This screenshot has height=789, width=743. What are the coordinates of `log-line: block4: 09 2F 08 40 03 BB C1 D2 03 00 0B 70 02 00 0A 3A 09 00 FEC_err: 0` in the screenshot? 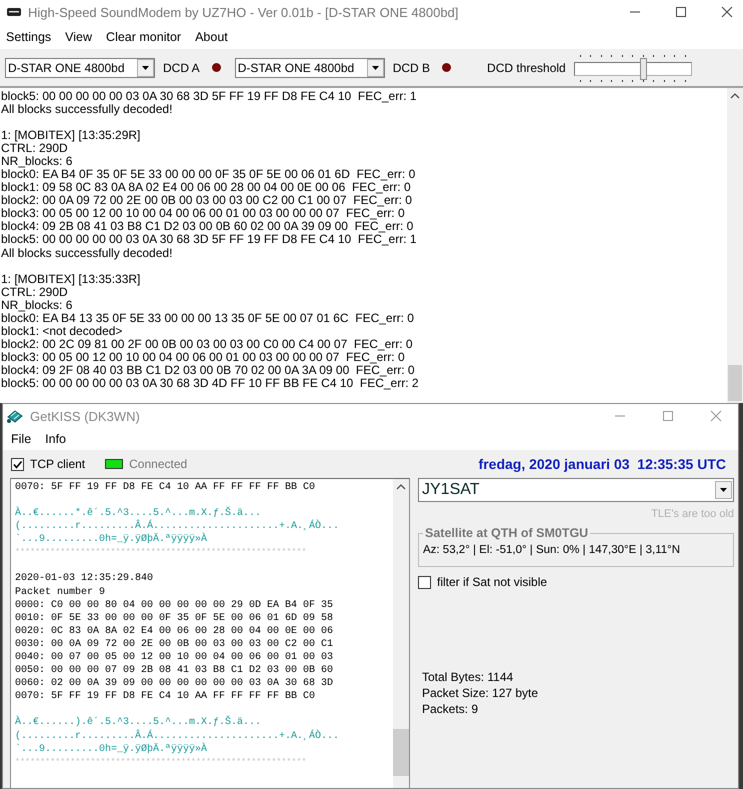 It's located at (208, 370).